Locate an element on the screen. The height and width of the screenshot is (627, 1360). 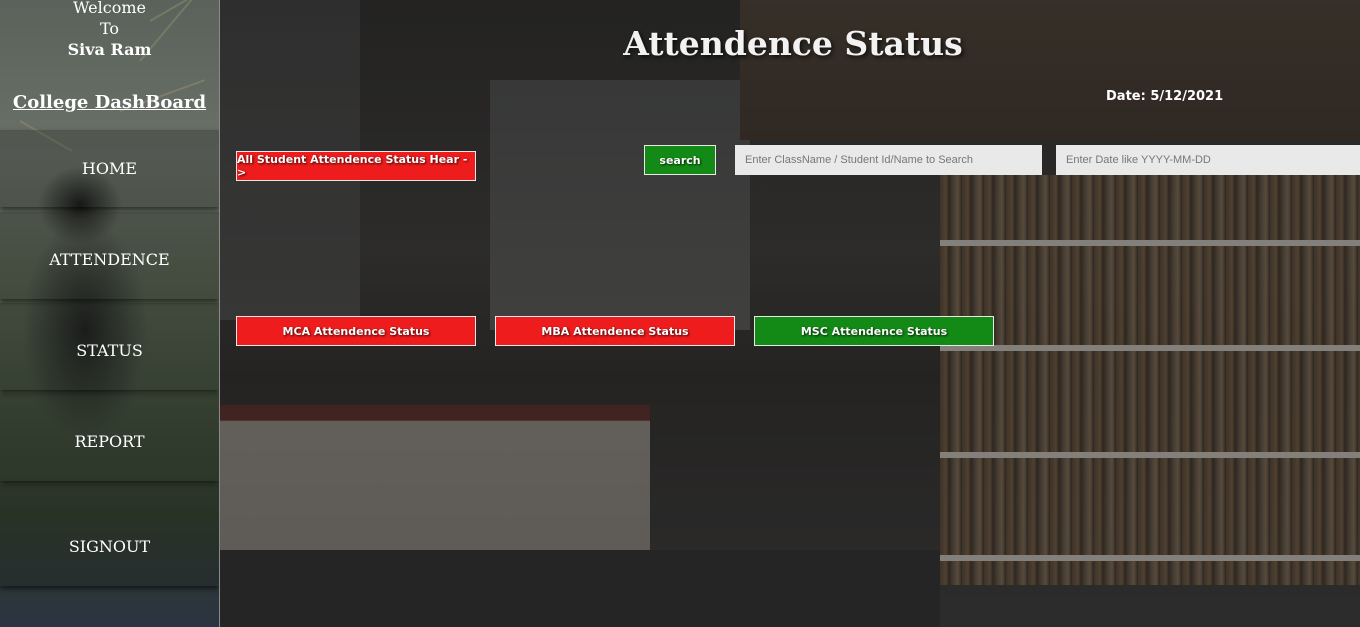
welcome-user-name: Siva Ram is located at coordinates (109, 49).